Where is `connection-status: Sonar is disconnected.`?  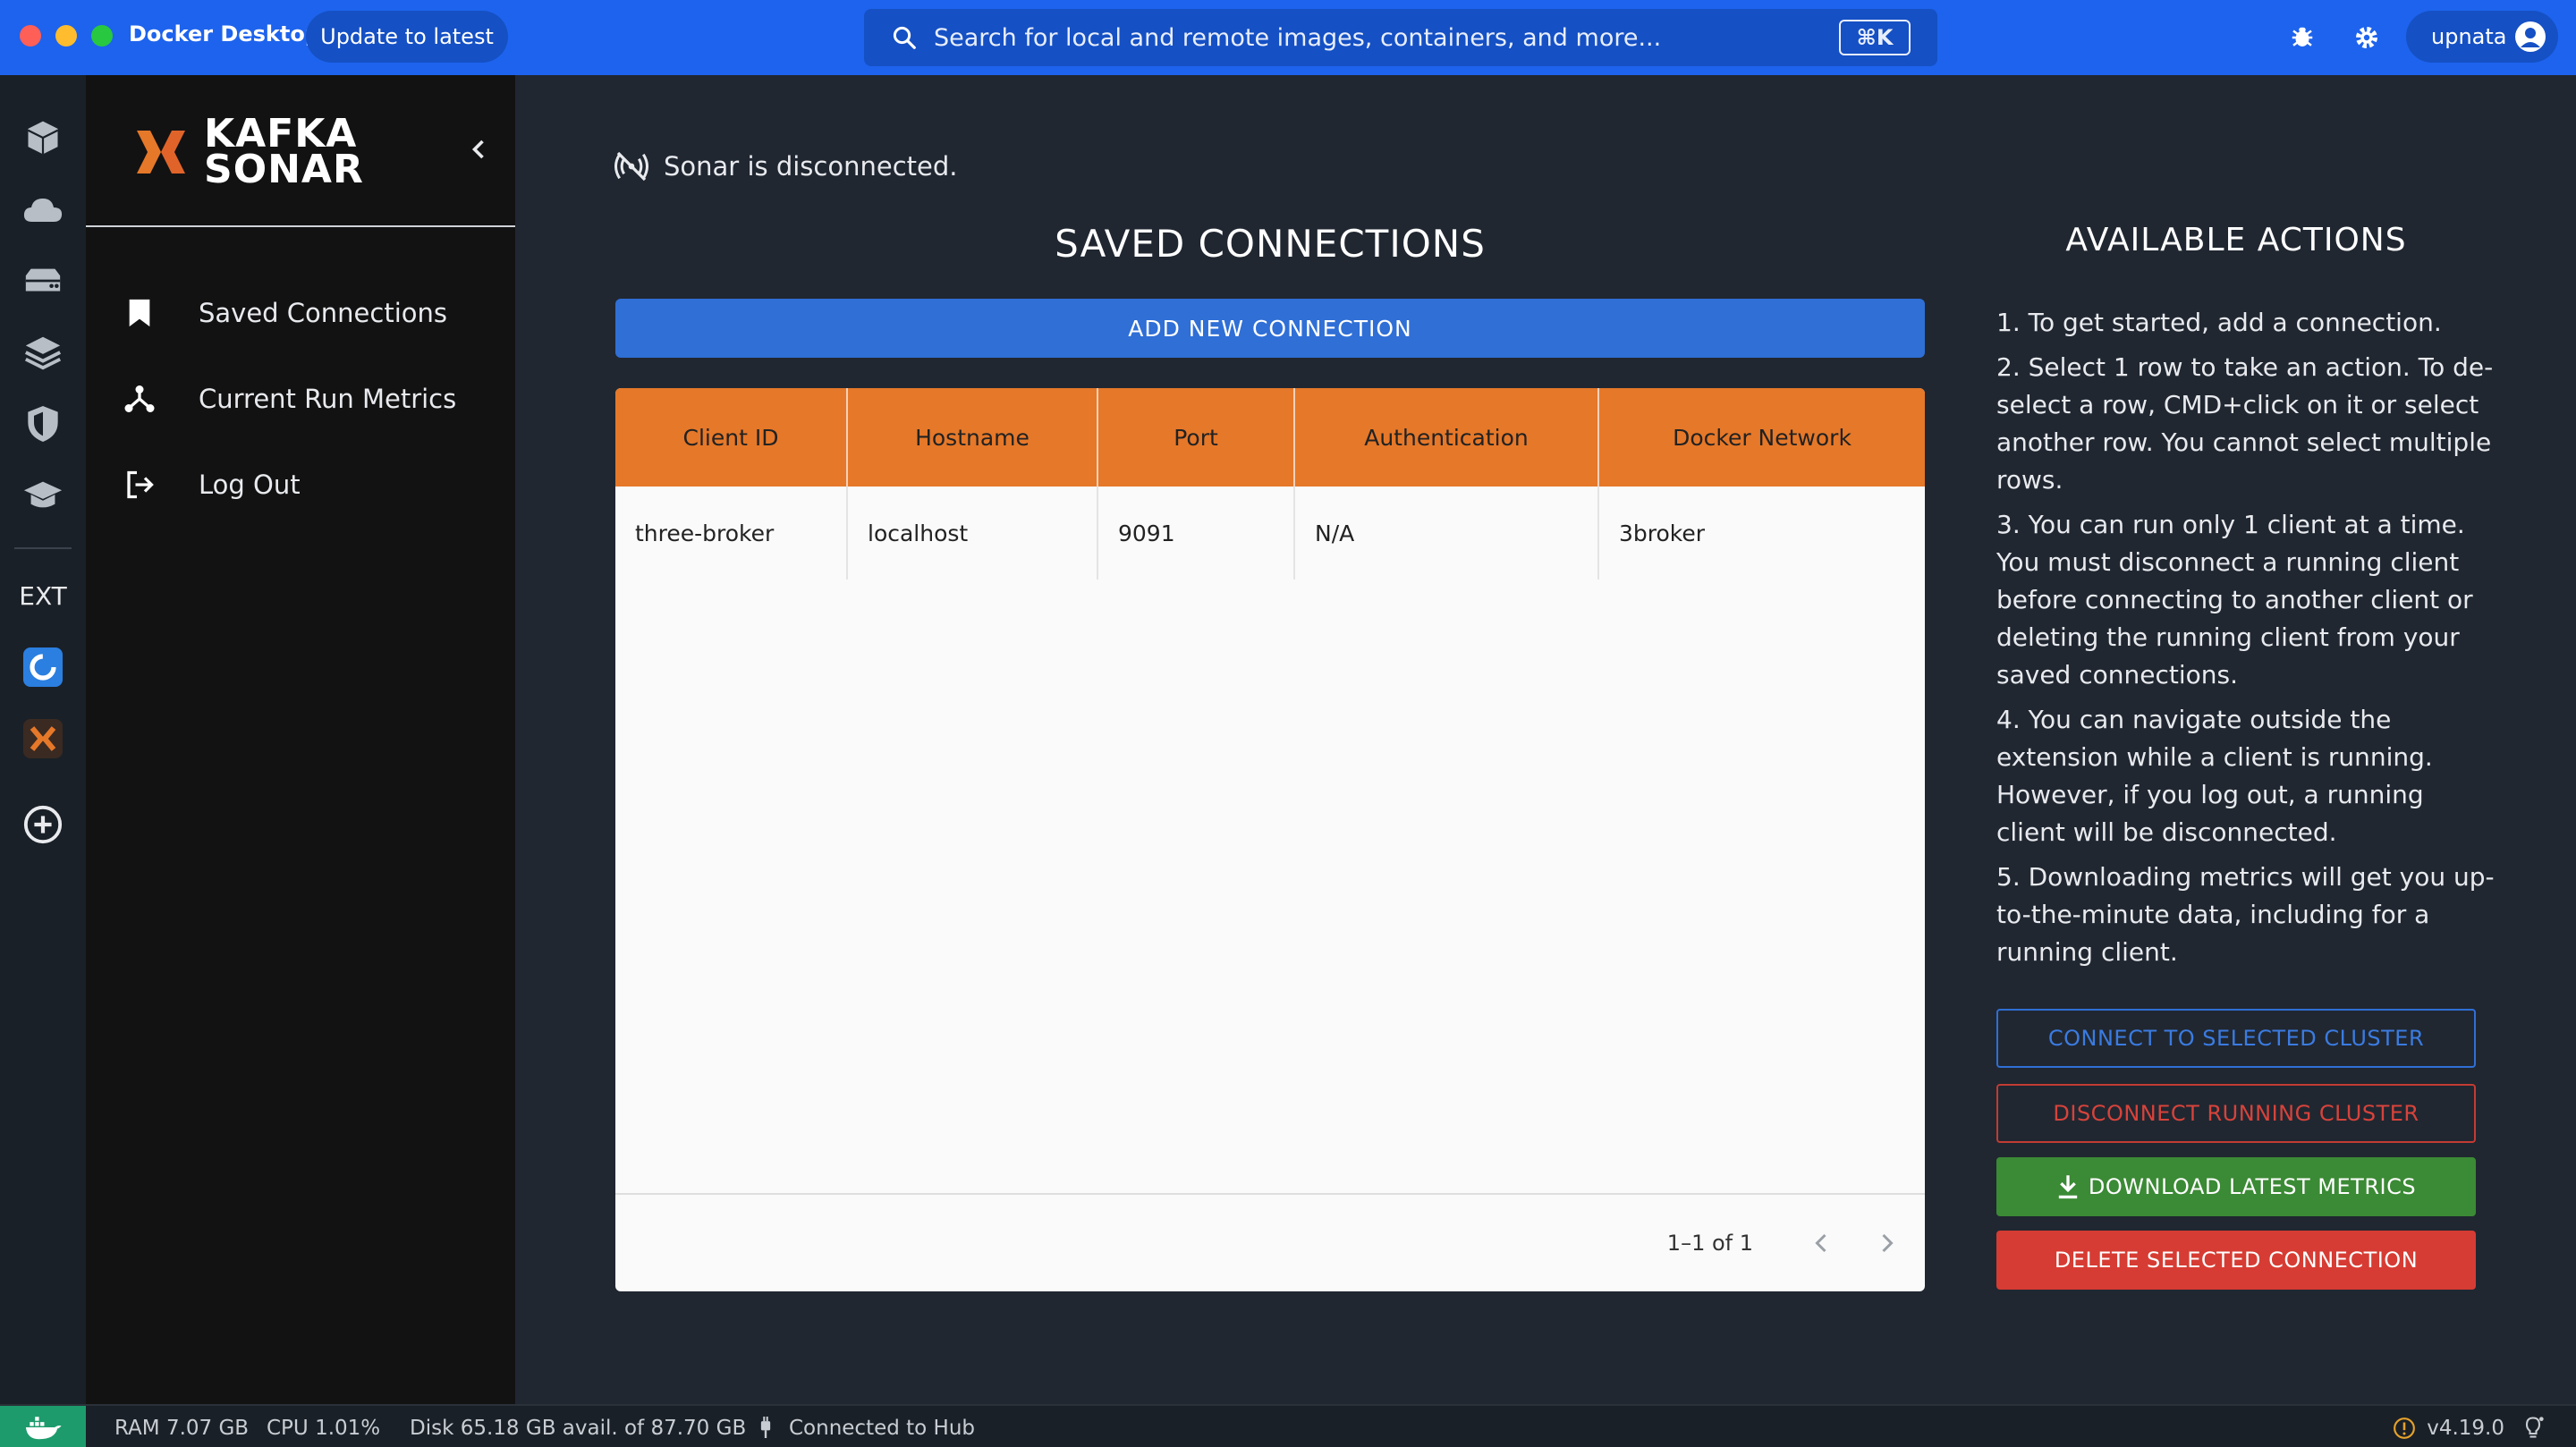 connection-status: Sonar is disconnected. is located at coordinates (785, 166).